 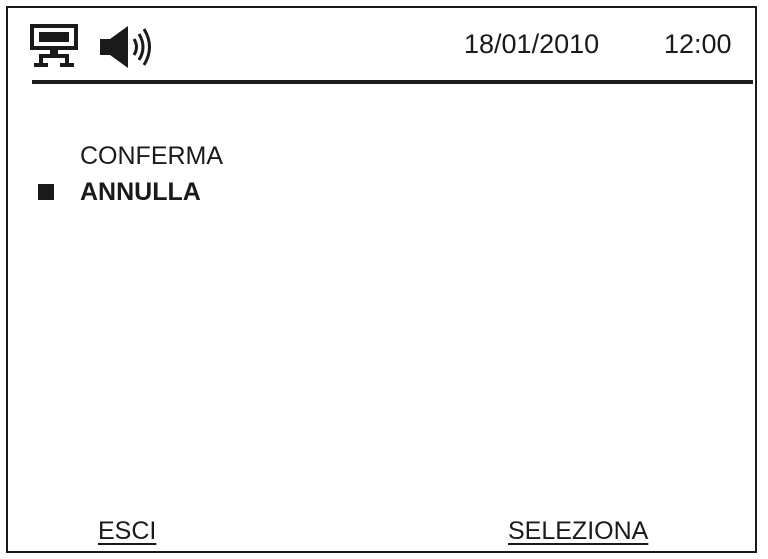 I want to click on menu-list: CONFERMA ANNULLA, so click(x=381, y=174).